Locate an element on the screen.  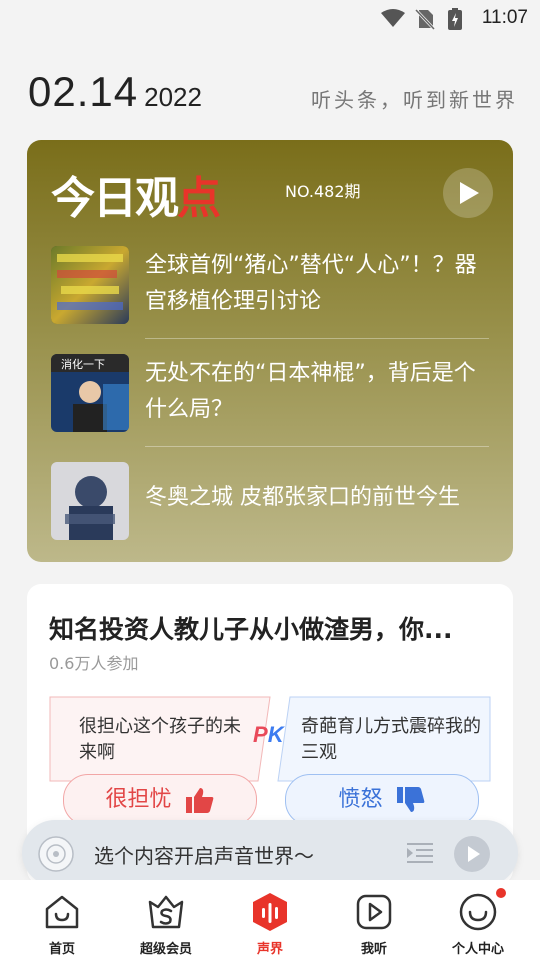
profile-icon is located at coordinates (478, 912).